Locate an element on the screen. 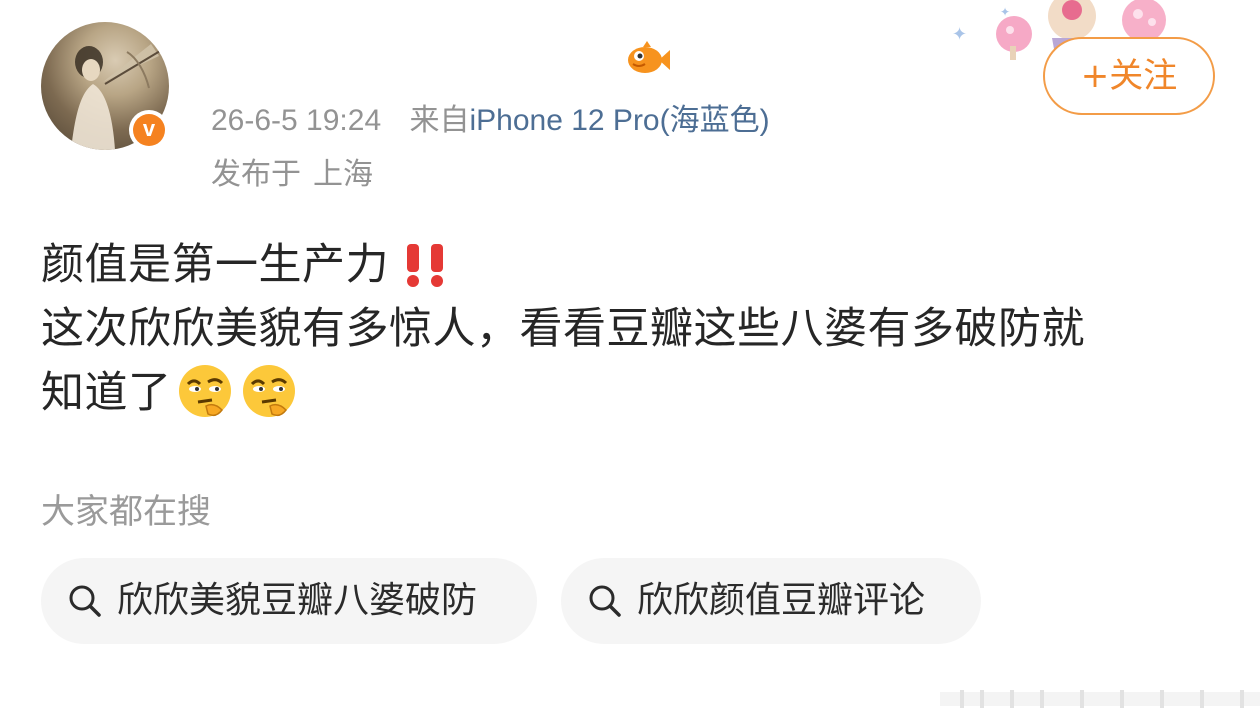 The width and height of the screenshot is (1260, 711). post-line-1: 颜值是第一生产力 is located at coordinates (631, 265).